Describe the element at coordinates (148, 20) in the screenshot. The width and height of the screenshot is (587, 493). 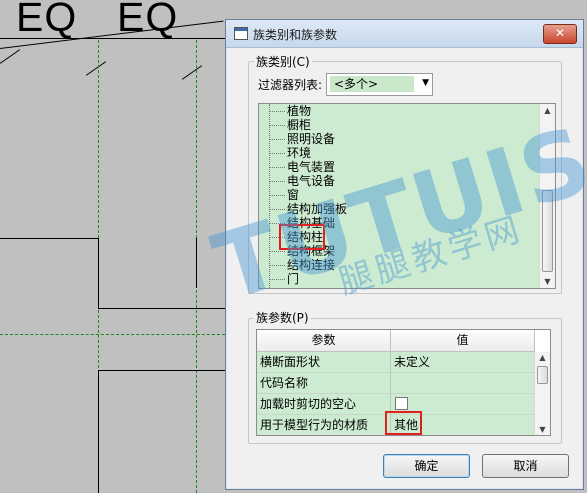
I see `dimension-label-eq-right: EQ` at that location.